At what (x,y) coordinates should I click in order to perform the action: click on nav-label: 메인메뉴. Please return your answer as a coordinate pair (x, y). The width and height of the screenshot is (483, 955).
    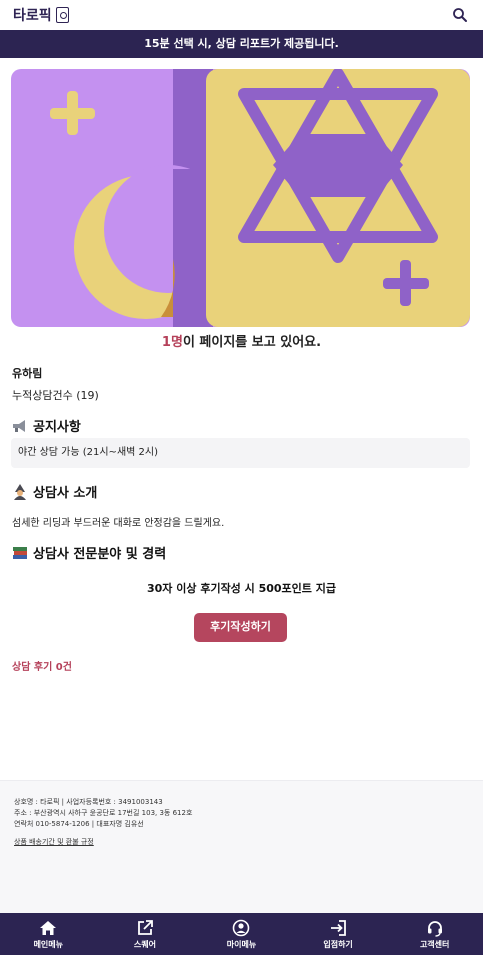
    Looking at the image, I should click on (48, 944).